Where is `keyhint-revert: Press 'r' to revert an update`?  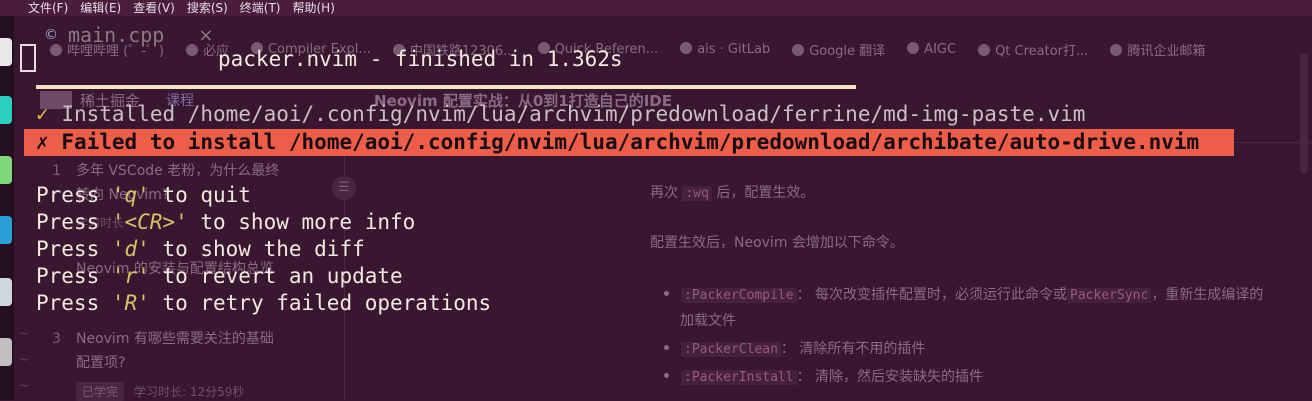
keyhint-revert: Press 'r' to revert an update is located at coordinates (219, 276).